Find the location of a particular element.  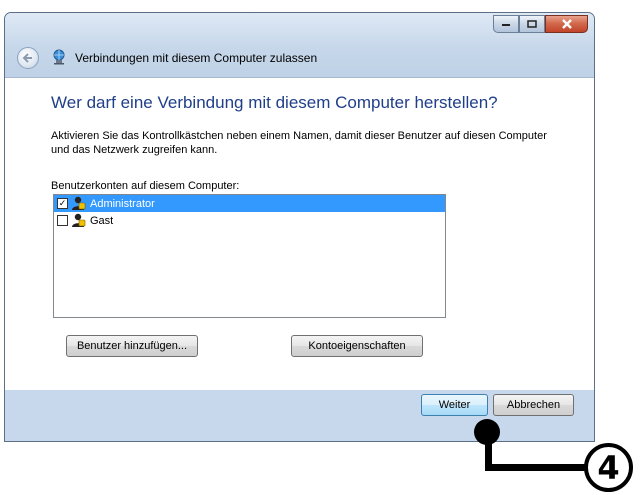

callout-pointer-dot is located at coordinates (487, 432).